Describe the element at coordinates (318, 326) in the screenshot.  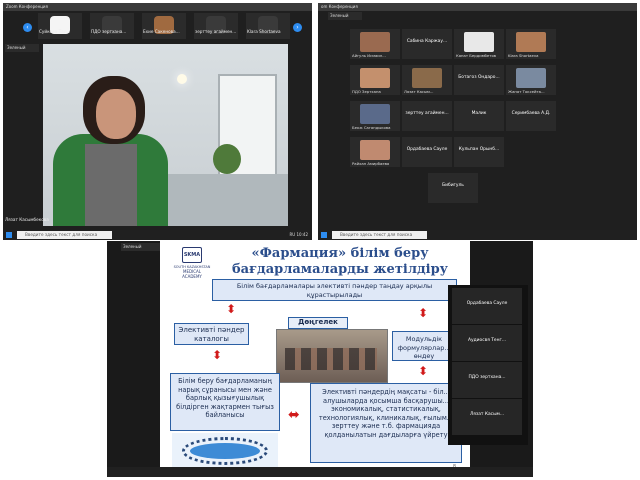
I see `box-round-table-title: Дөңгелек үстел` at that location.